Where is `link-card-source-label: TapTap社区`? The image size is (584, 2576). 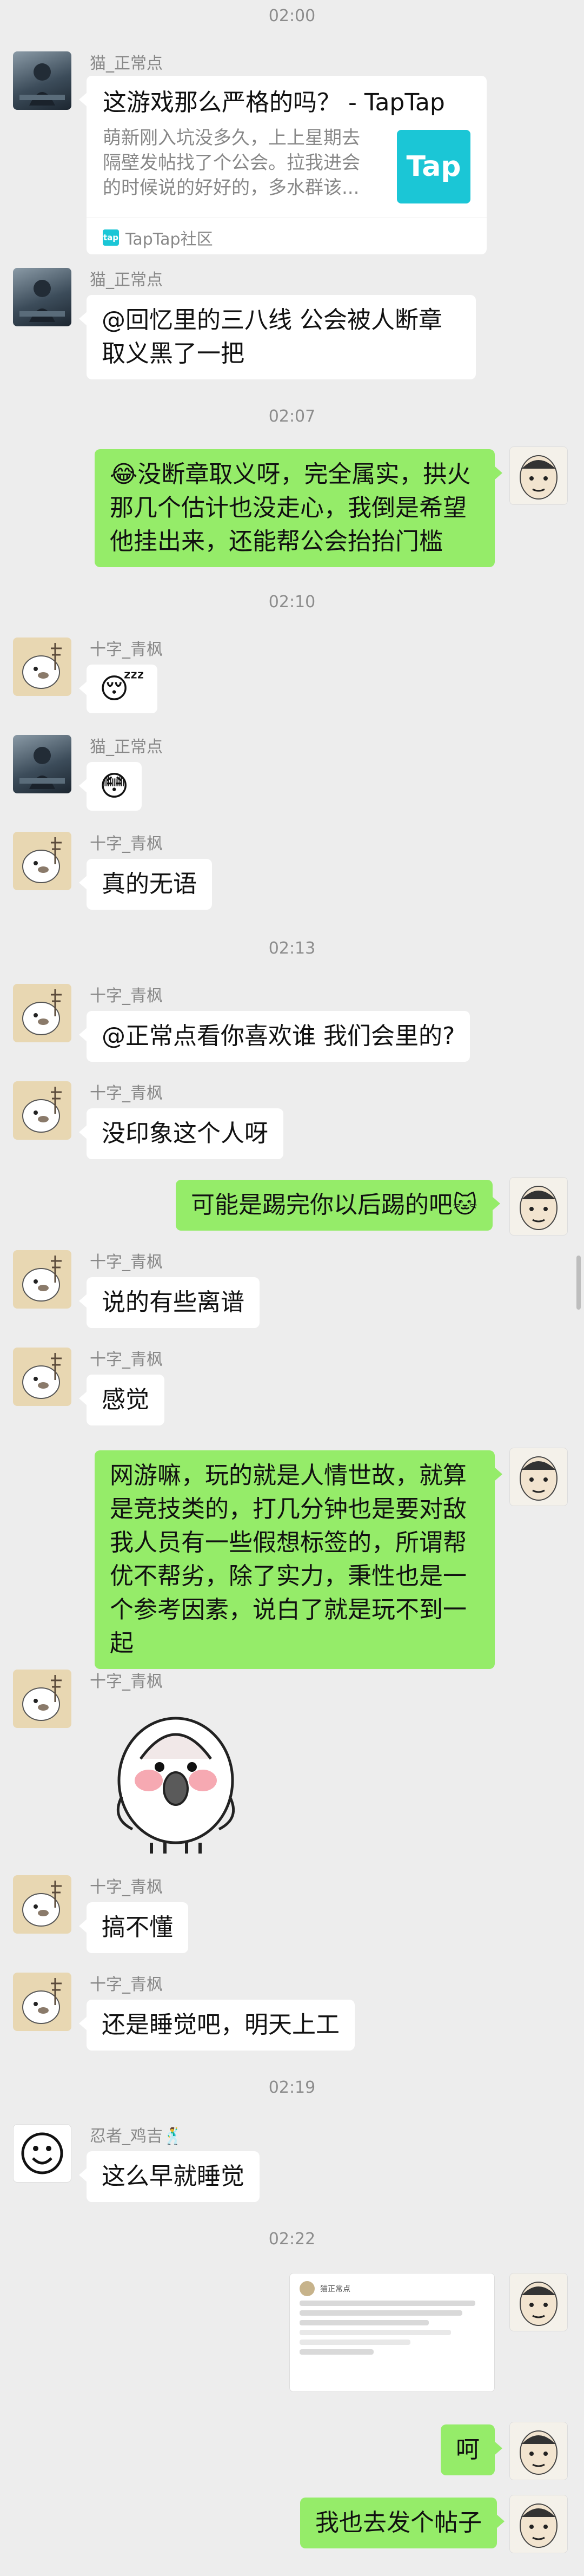 link-card-source-label: TapTap社区 is located at coordinates (169, 239).